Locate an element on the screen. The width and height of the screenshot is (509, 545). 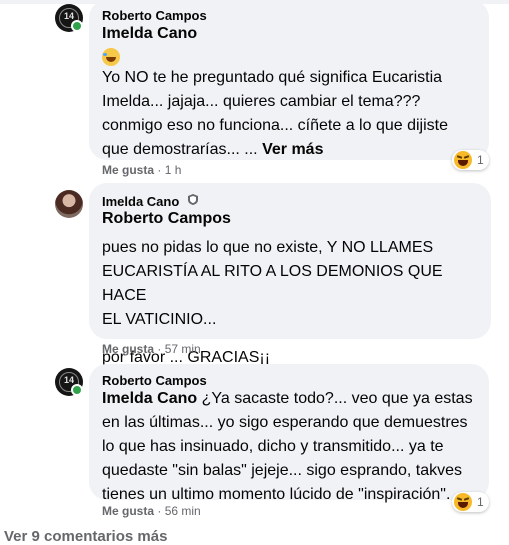
comment-timestamp: · 56 min is located at coordinates (178, 511).